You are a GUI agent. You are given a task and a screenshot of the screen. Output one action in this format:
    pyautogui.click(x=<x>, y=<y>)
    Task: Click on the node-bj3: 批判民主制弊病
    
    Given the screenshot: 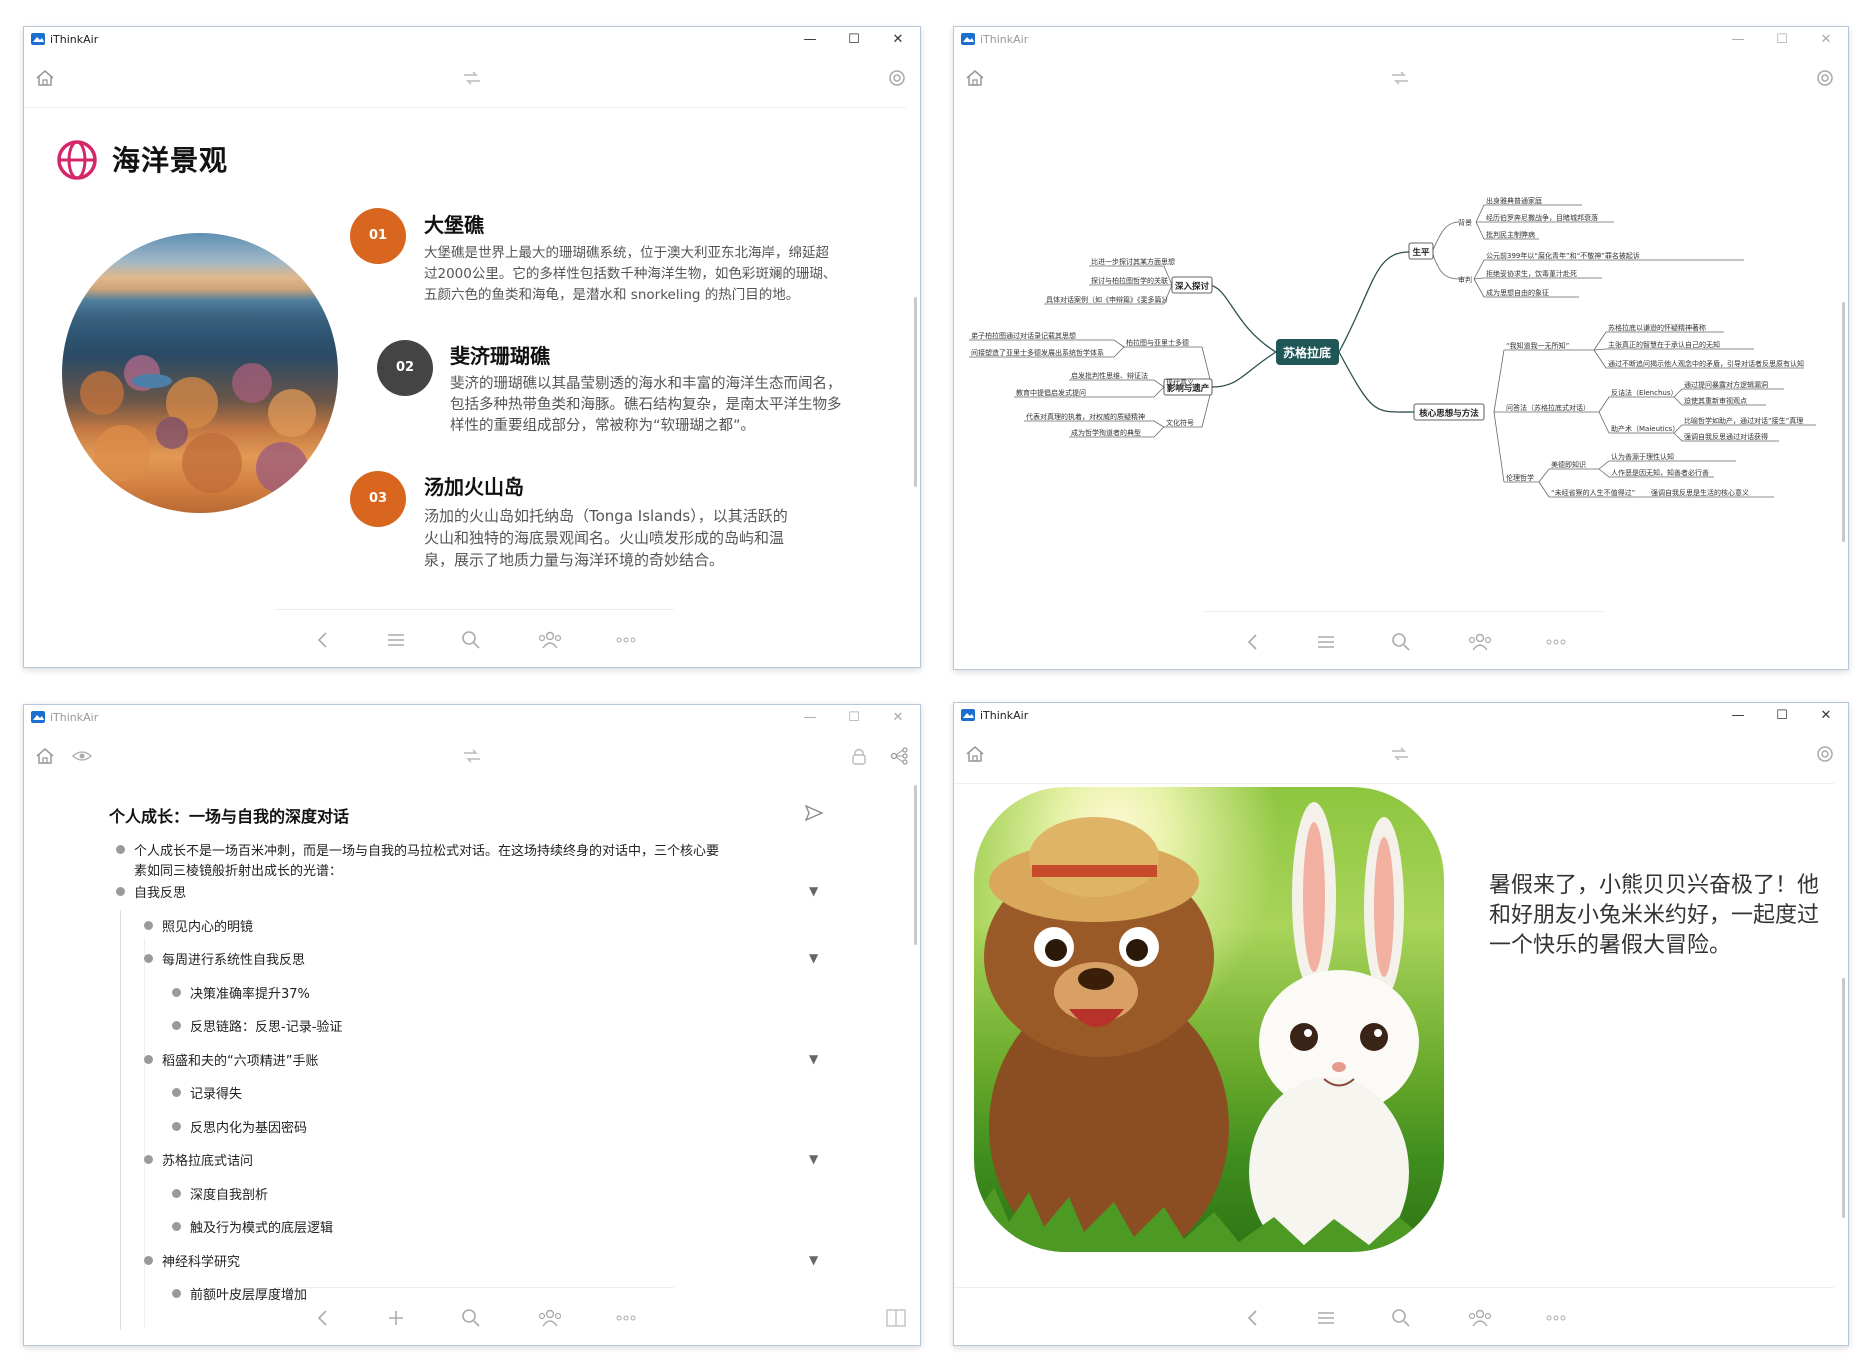 What is the action you would take?
    pyautogui.click(x=1510, y=234)
    